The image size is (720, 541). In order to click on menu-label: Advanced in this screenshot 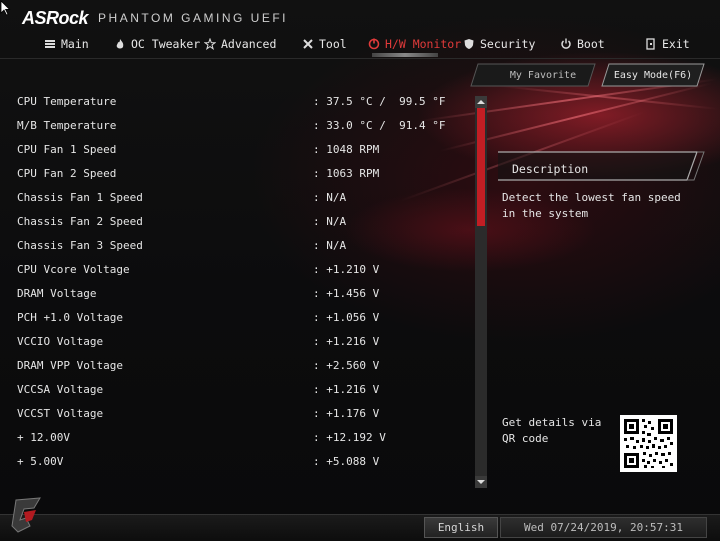, I will do `click(249, 44)`.